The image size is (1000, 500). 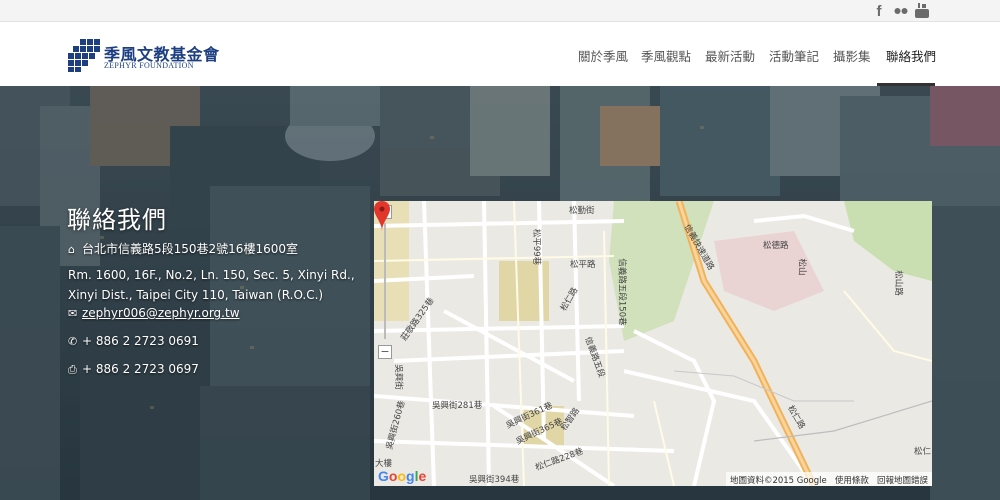 I want to click on youtube-icon, so click(x=922, y=11).